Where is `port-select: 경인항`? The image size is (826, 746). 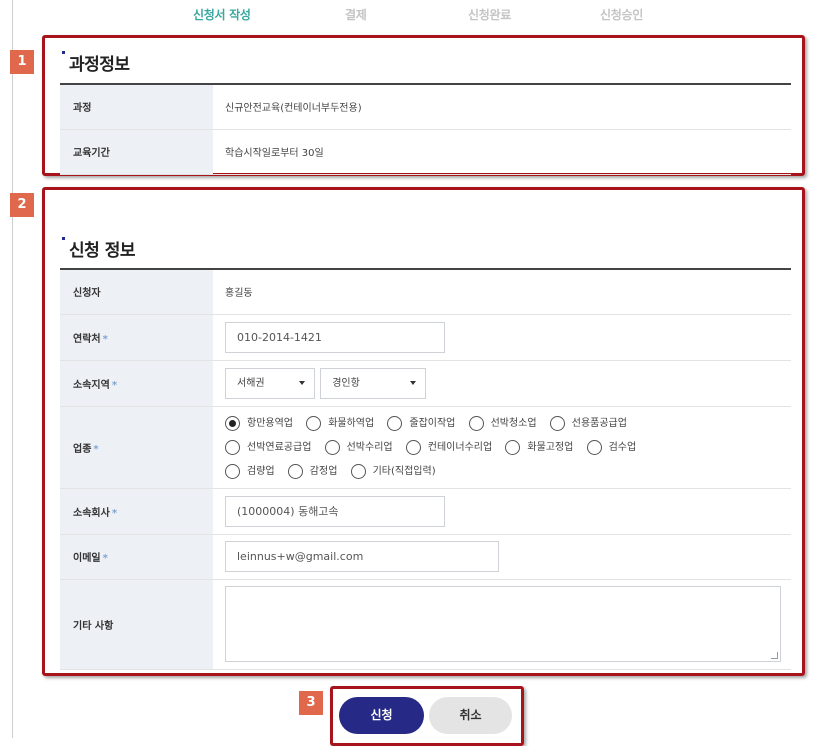 port-select: 경인항 is located at coordinates (373, 383).